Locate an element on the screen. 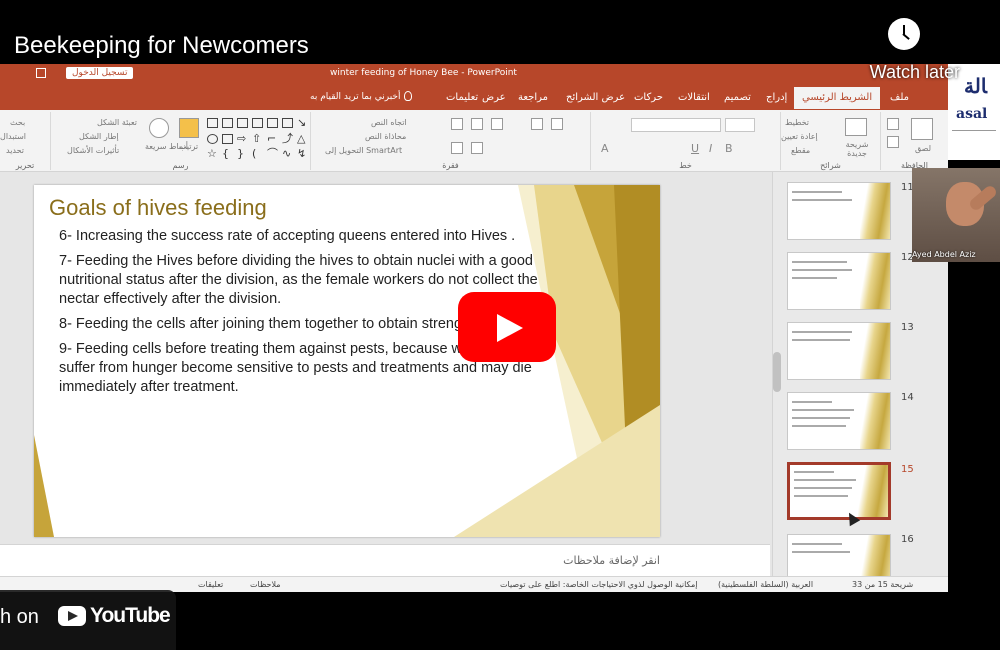 Image resolution: width=1000 pixels, height=650 pixels. notes-pane: انقر لإضافة ملاحظات is located at coordinates (385, 560).